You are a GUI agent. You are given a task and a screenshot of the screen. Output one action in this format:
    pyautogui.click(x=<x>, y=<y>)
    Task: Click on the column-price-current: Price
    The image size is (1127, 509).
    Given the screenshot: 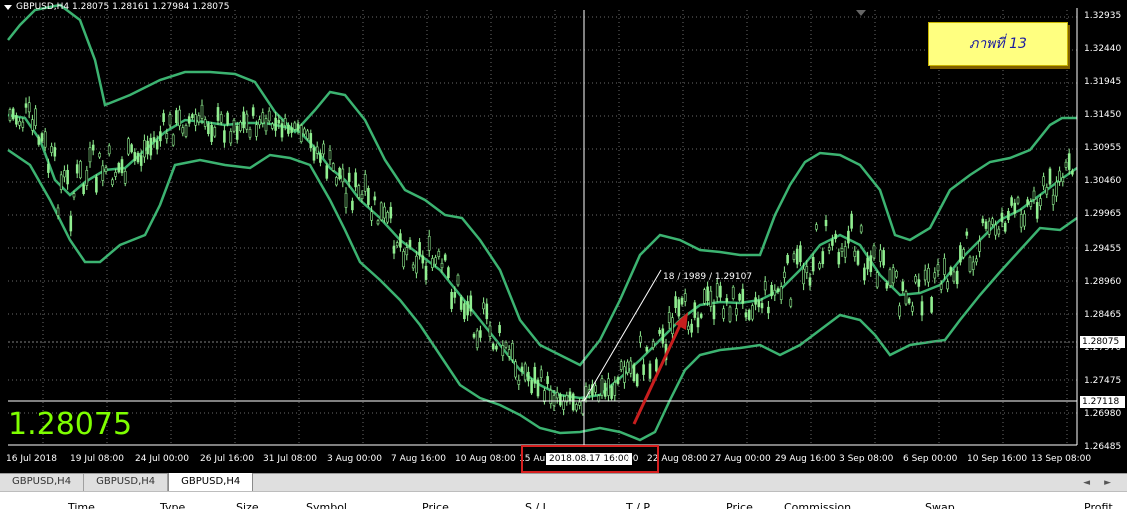 What is the action you would take?
    pyautogui.click(x=739, y=505)
    